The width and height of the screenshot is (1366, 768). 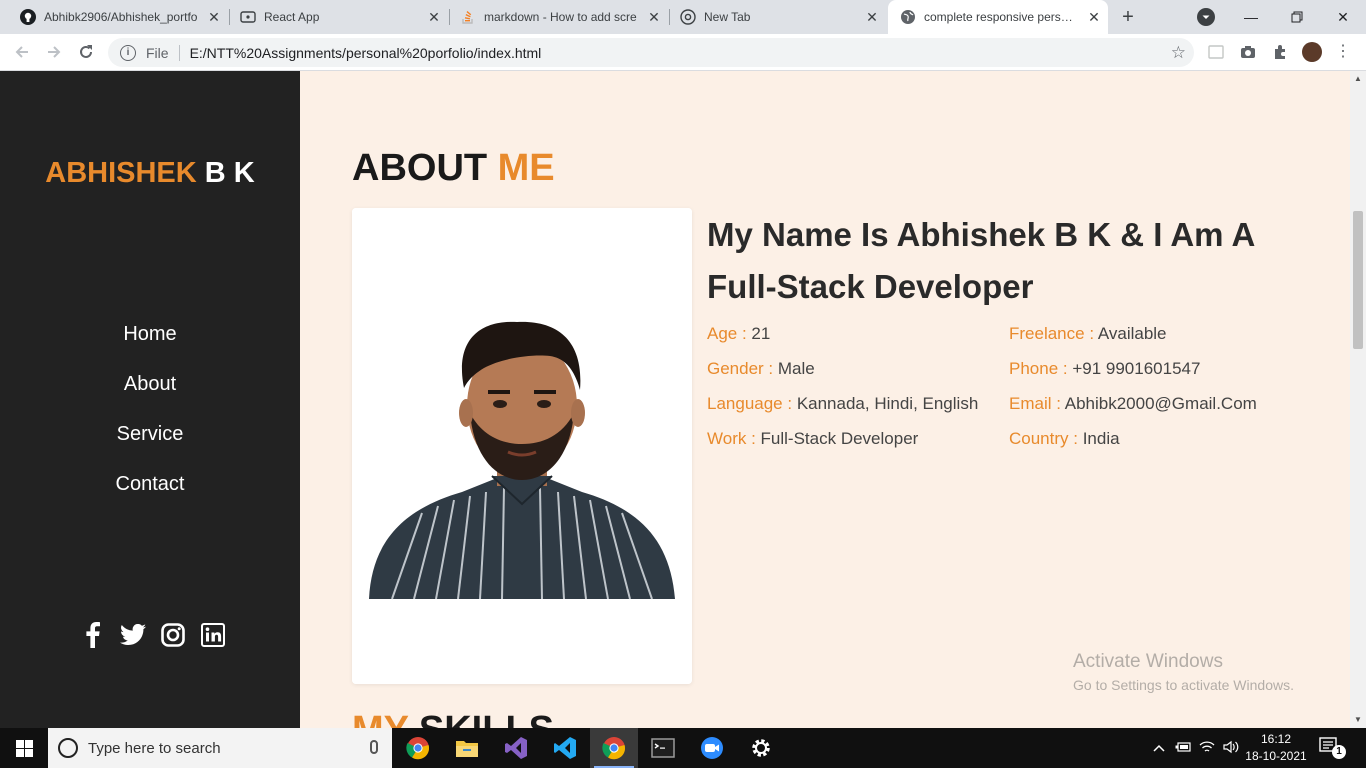 I want to click on info-label: Phone :, so click(x=1041, y=368).